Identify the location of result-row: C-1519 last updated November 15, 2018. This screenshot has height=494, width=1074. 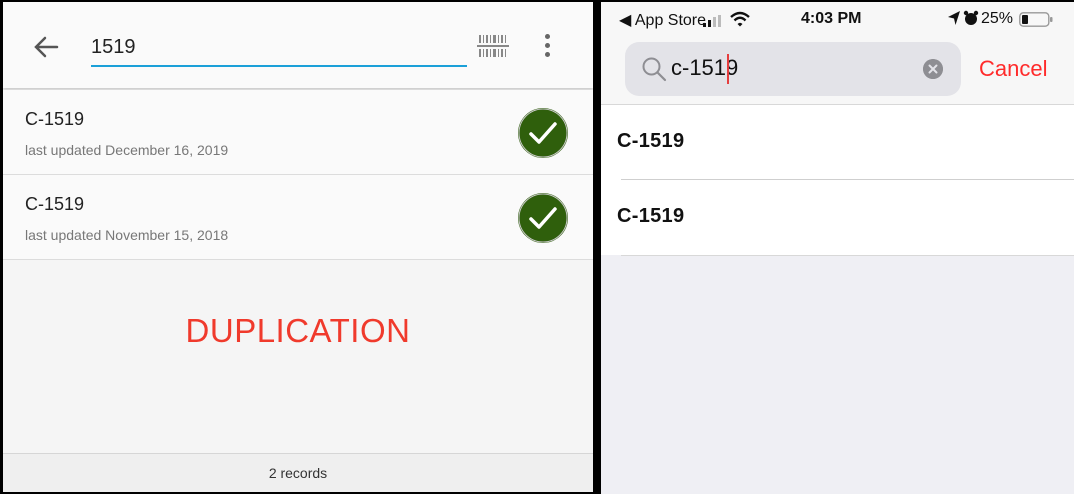
(298, 217).